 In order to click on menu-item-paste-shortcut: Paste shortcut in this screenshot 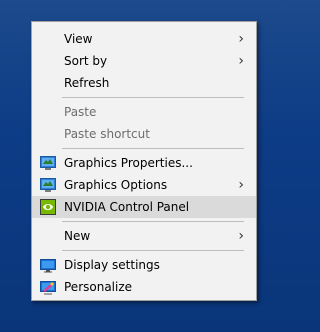, I will do `click(144, 134)`.